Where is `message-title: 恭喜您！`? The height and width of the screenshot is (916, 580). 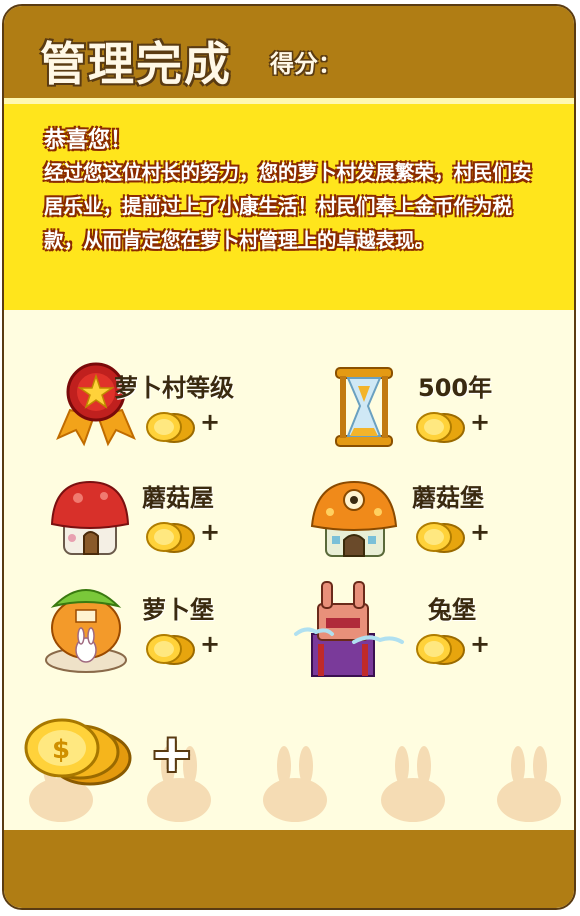 message-title: 恭喜您！ is located at coordinates (88, 140).